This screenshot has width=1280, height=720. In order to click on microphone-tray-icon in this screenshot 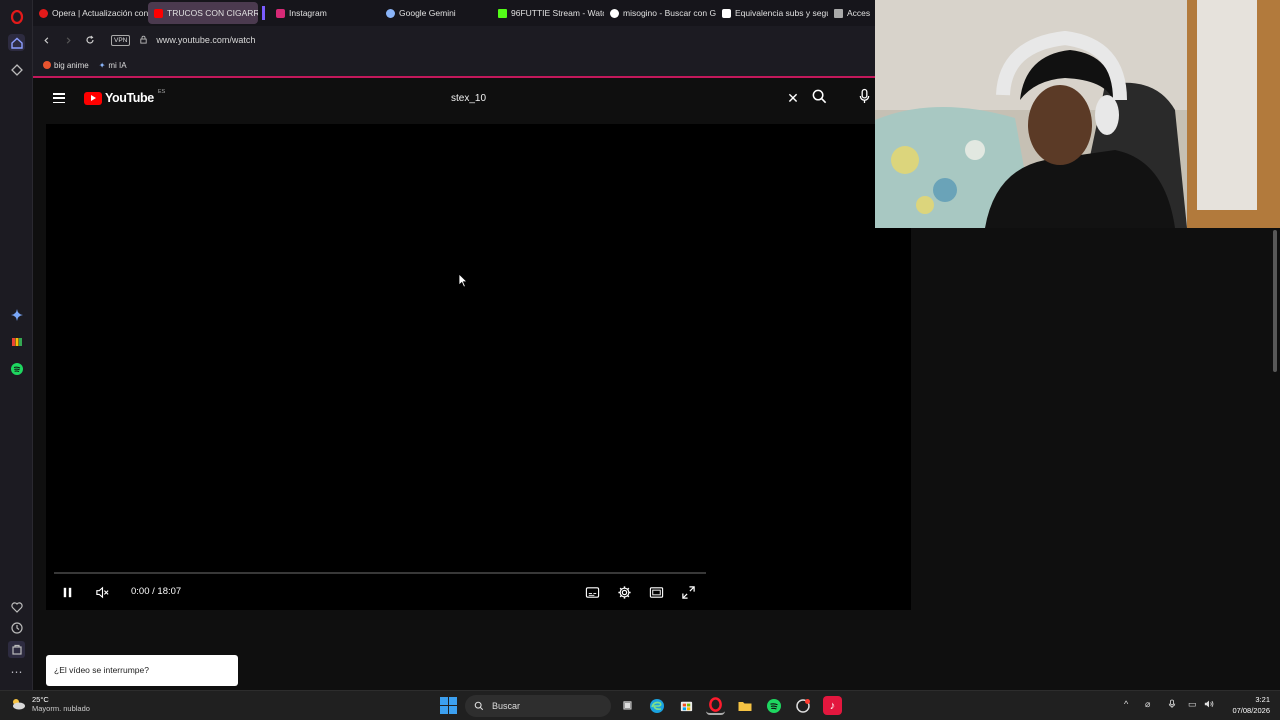, I will do `click(1172, 705)`.